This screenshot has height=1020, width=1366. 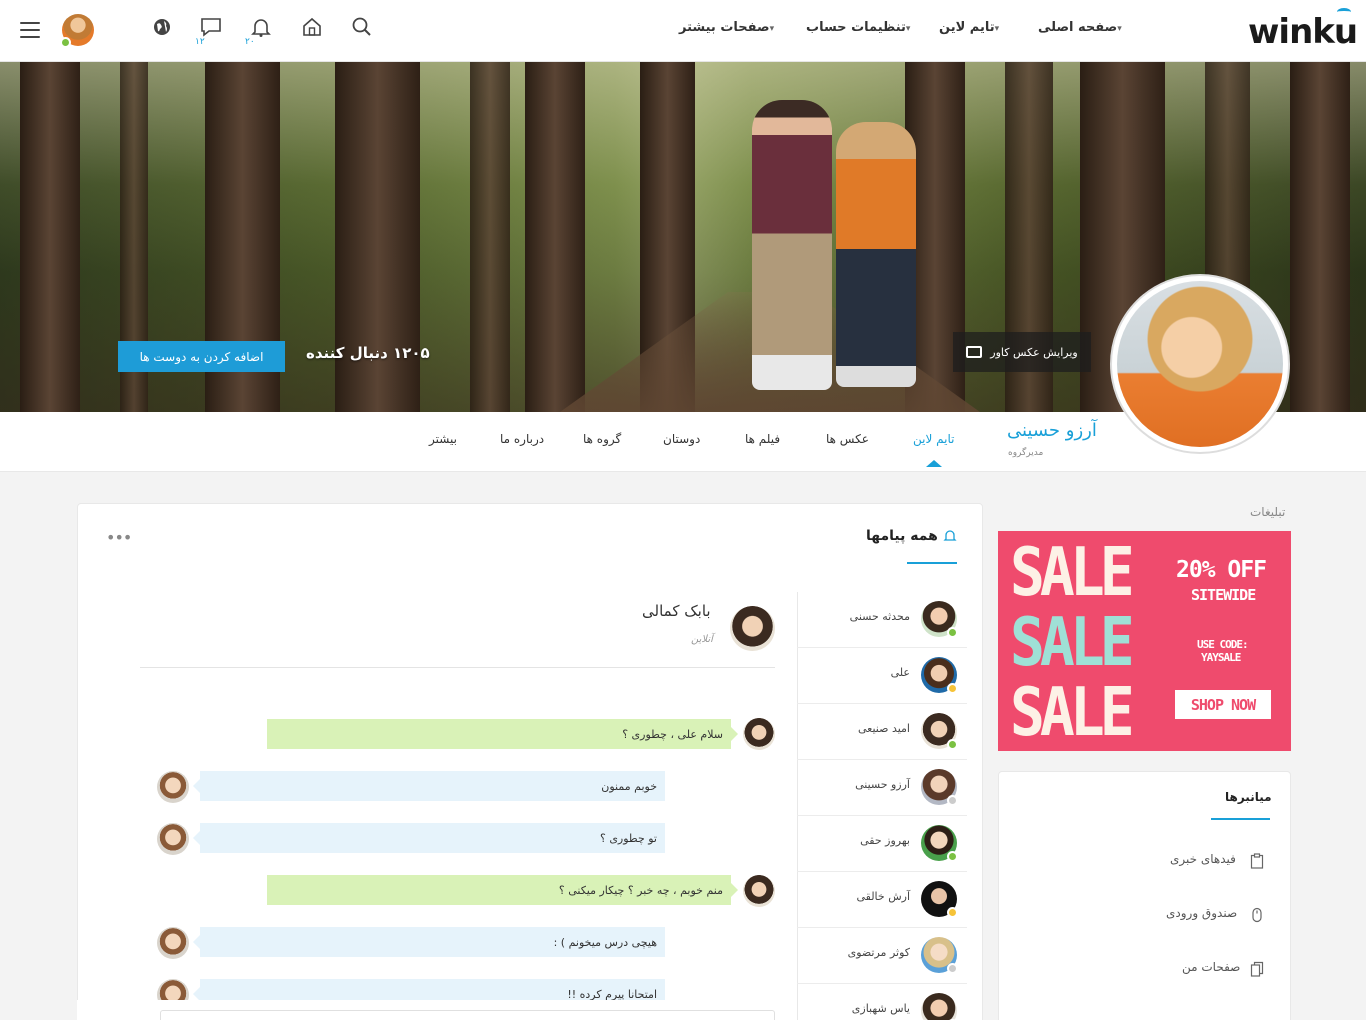 What do you see at coordinates (885, 840) in the screenshot?
I see `contact-name: بهروز حقی` at bounding box center [885, 840].